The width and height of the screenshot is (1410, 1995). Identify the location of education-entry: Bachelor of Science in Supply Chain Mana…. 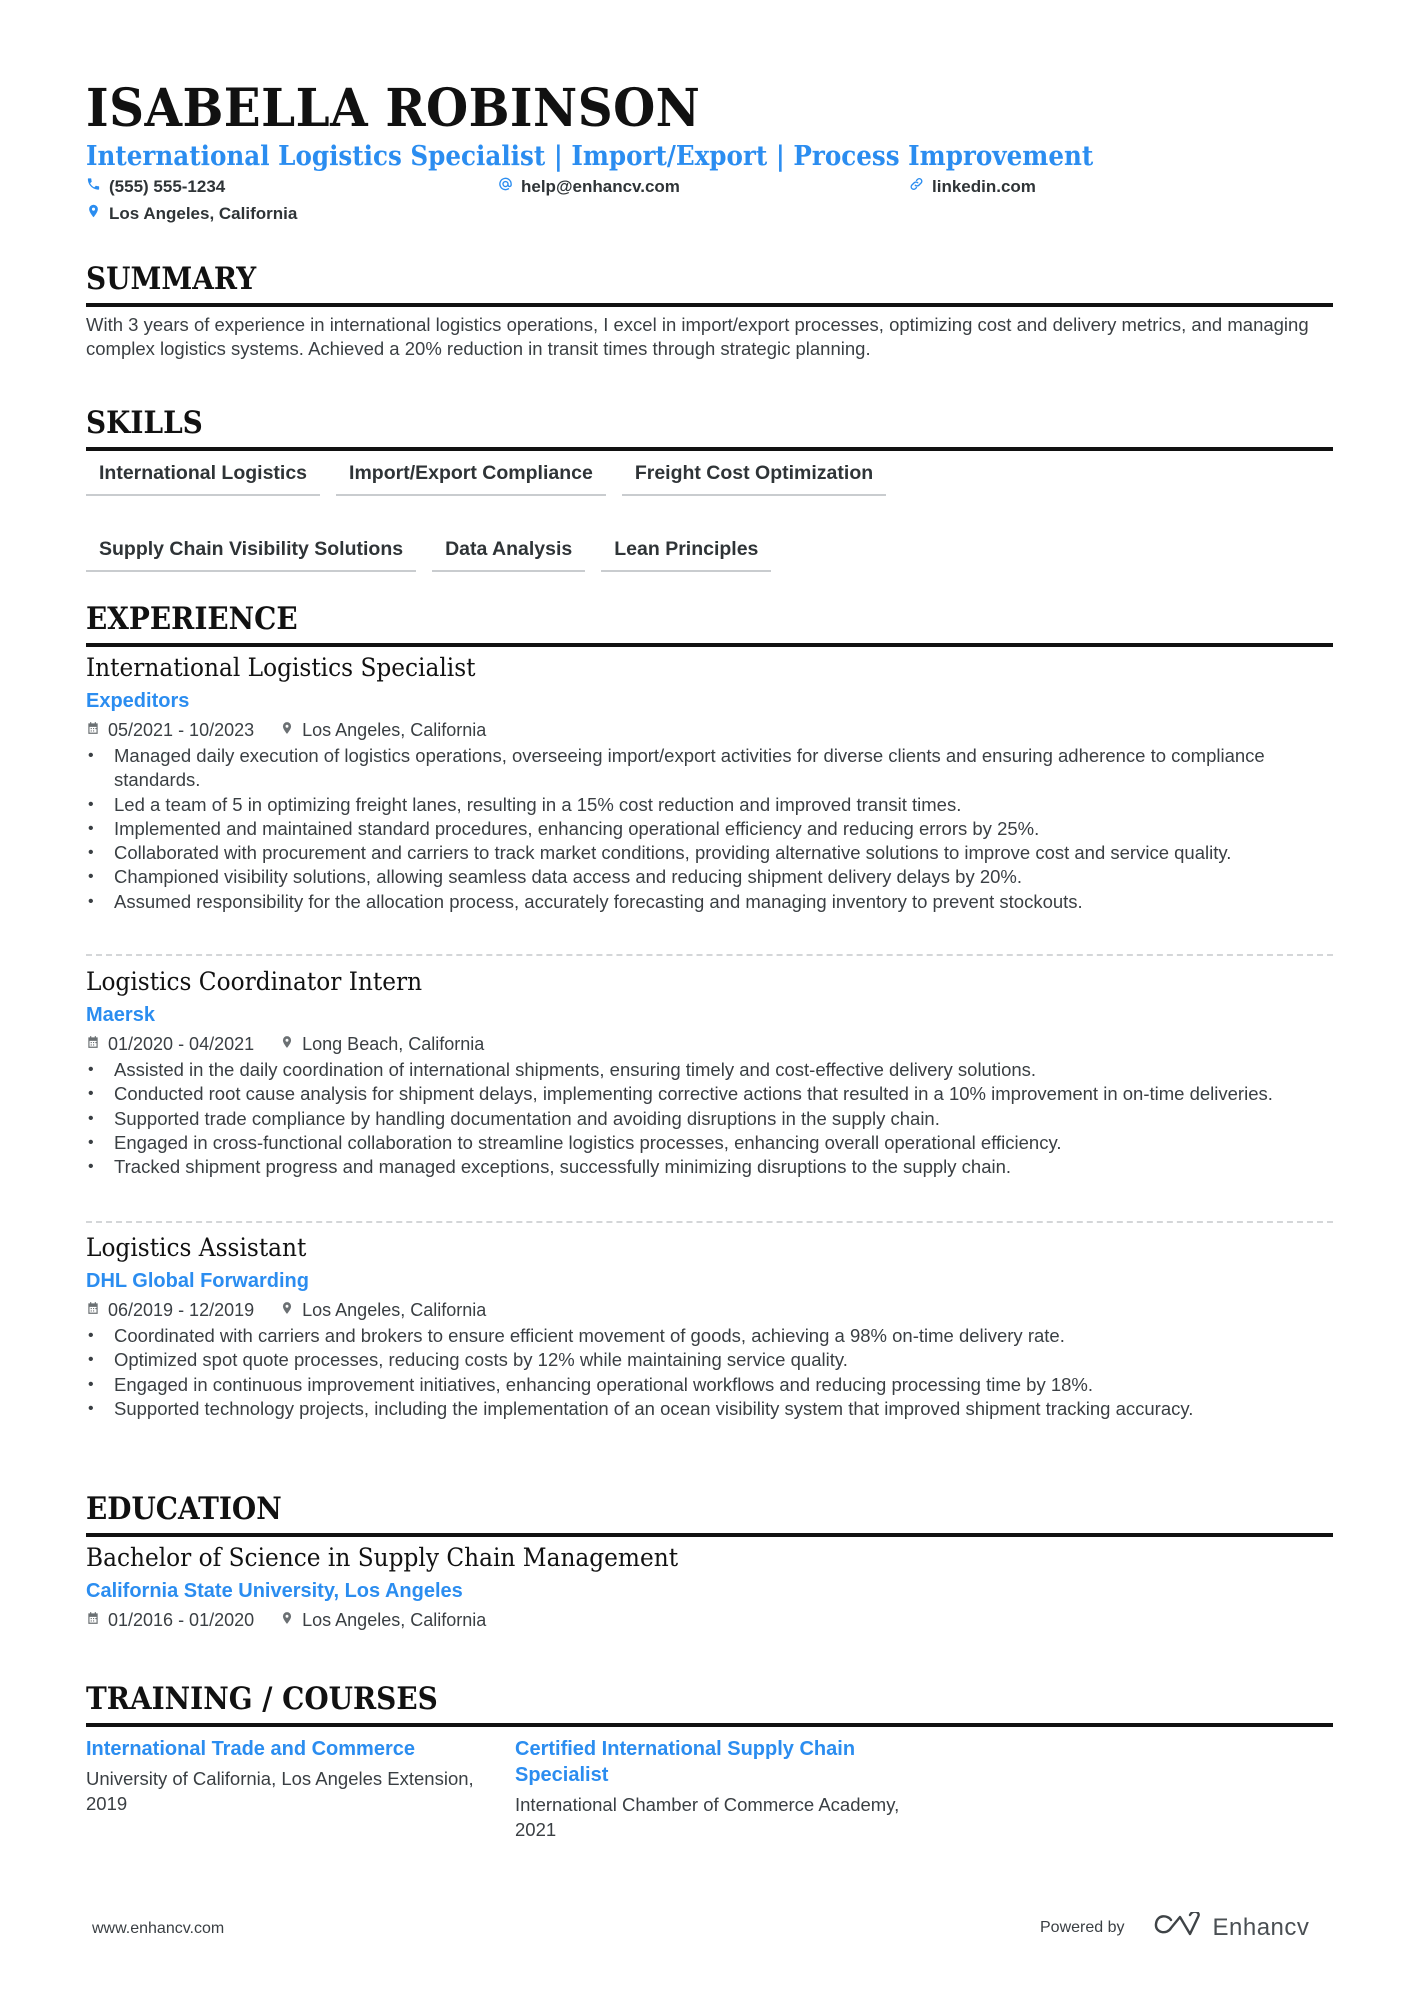
(709, 1587).